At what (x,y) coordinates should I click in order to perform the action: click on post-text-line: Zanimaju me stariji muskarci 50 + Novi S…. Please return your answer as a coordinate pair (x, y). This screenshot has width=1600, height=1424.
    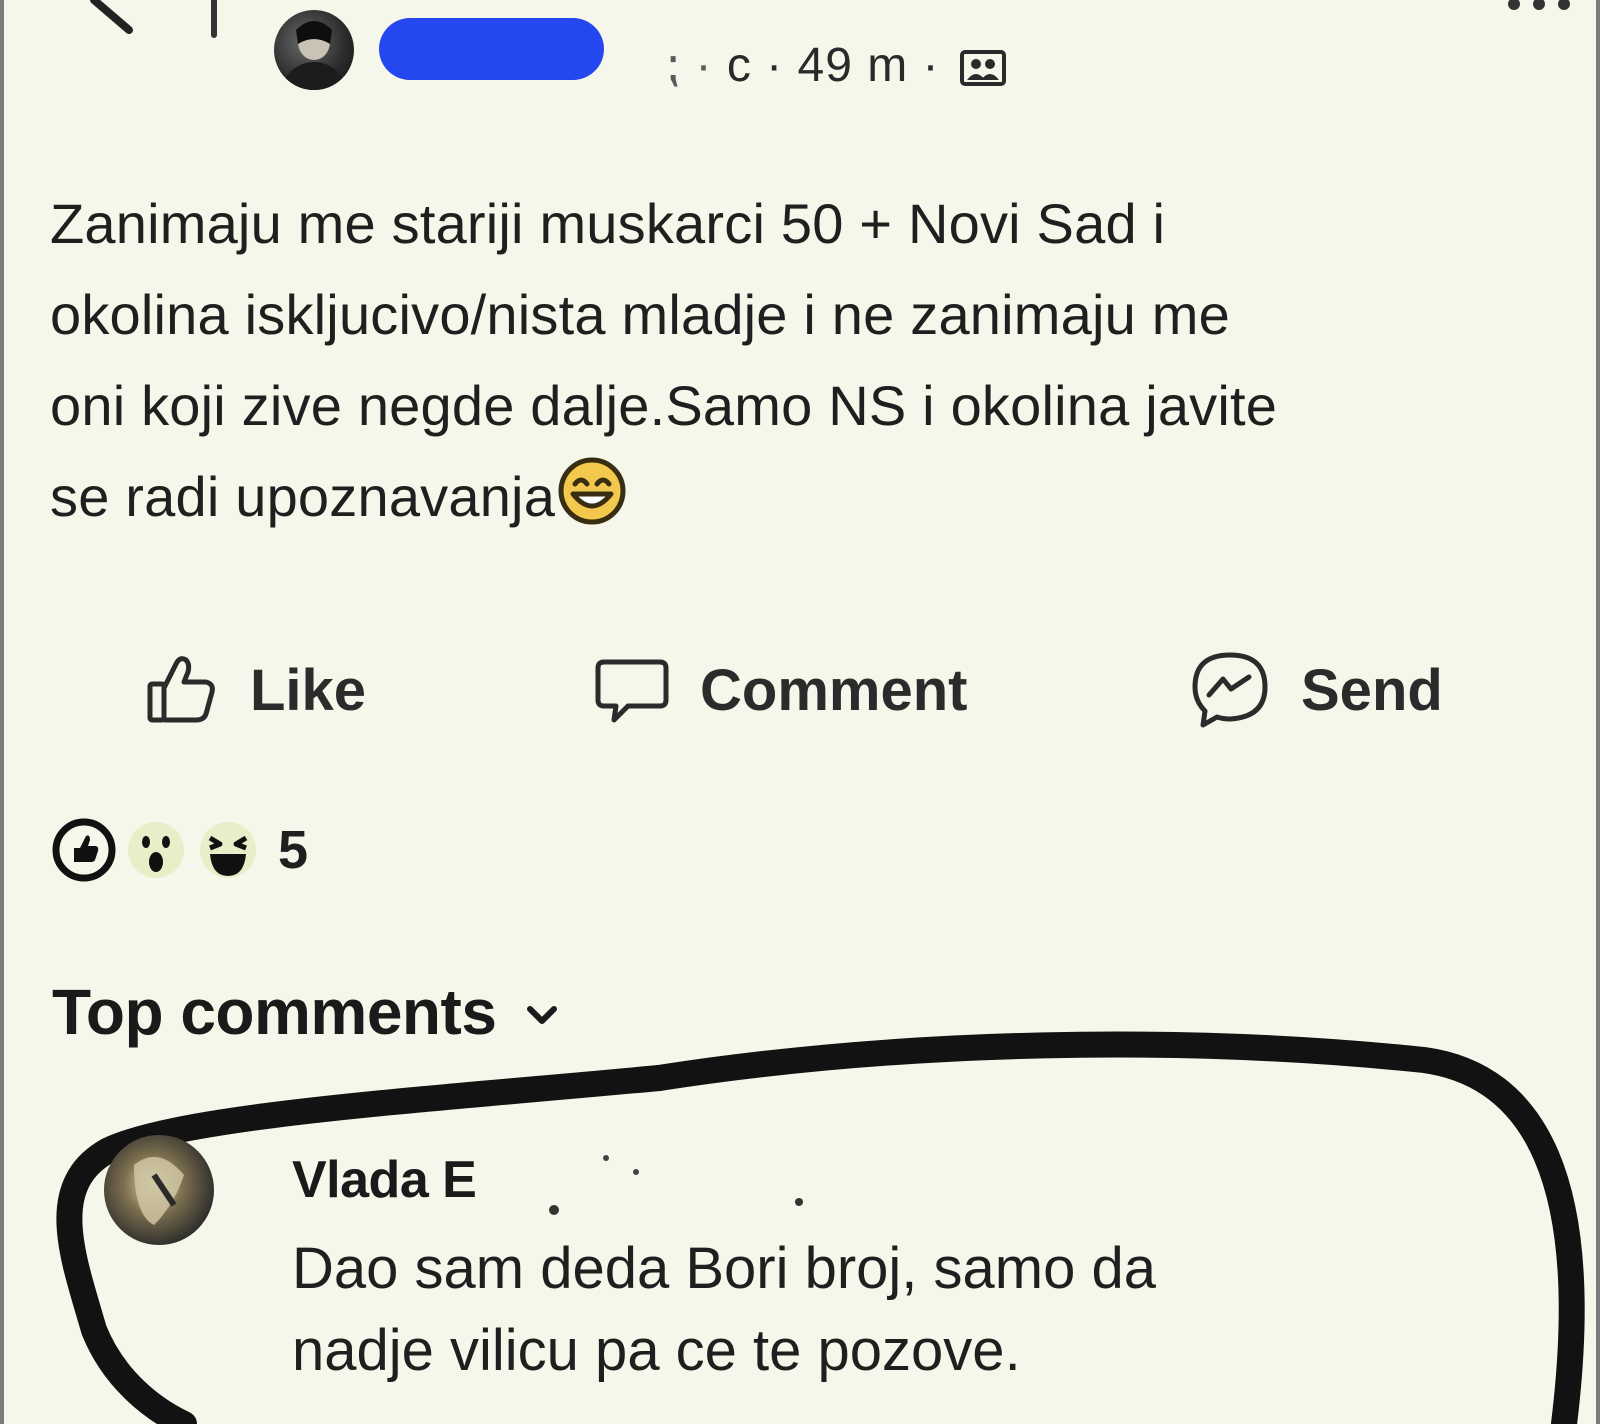
    Looking at the image, I should click on (608, 223).